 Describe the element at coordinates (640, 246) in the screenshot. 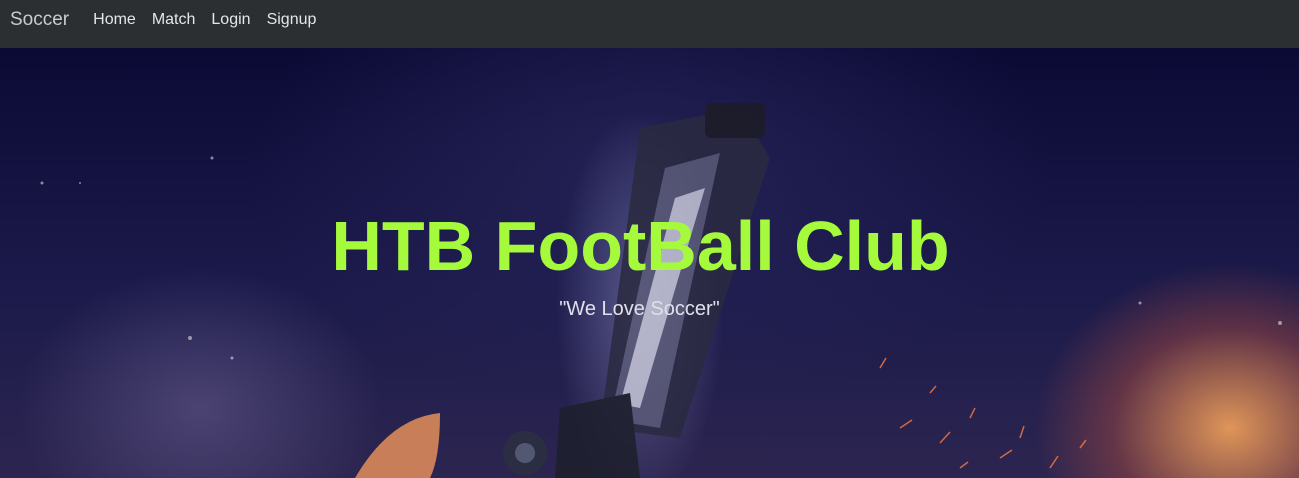

I see `hero-title: HTB FootBall Club` at that location.